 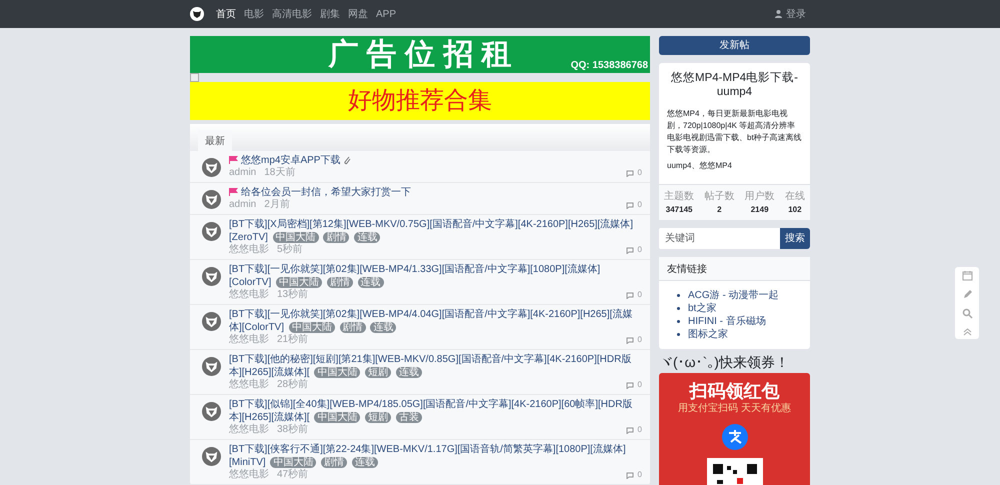 I want to click on nav-link: 剧集, so click(x=330, y=14).